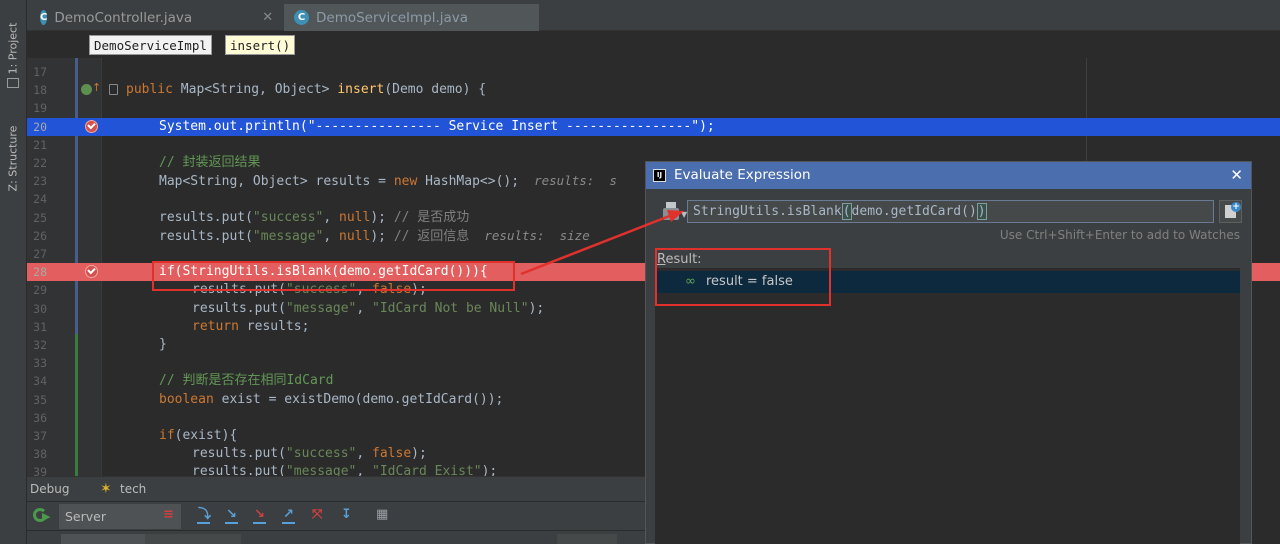  What do you see at coordinates (40, 417) in the screenshot?
I see `line-number: 36` at bounding box center [40, 417].